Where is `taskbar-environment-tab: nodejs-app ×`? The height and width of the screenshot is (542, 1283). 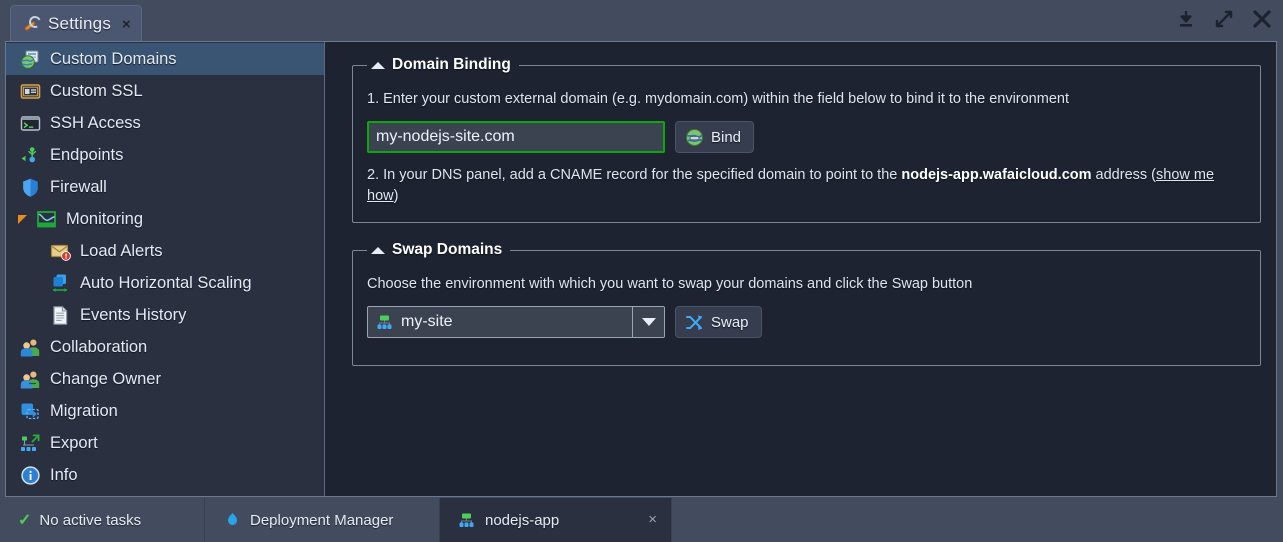
taskbar-environment-tab: nodejs-app × is located at coordinates (556, 520).